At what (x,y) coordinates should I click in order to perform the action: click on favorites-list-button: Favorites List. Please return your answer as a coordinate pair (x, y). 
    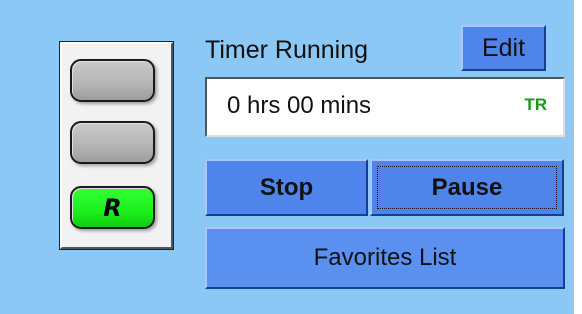
    Looking at the image, I should click on (385, 258).